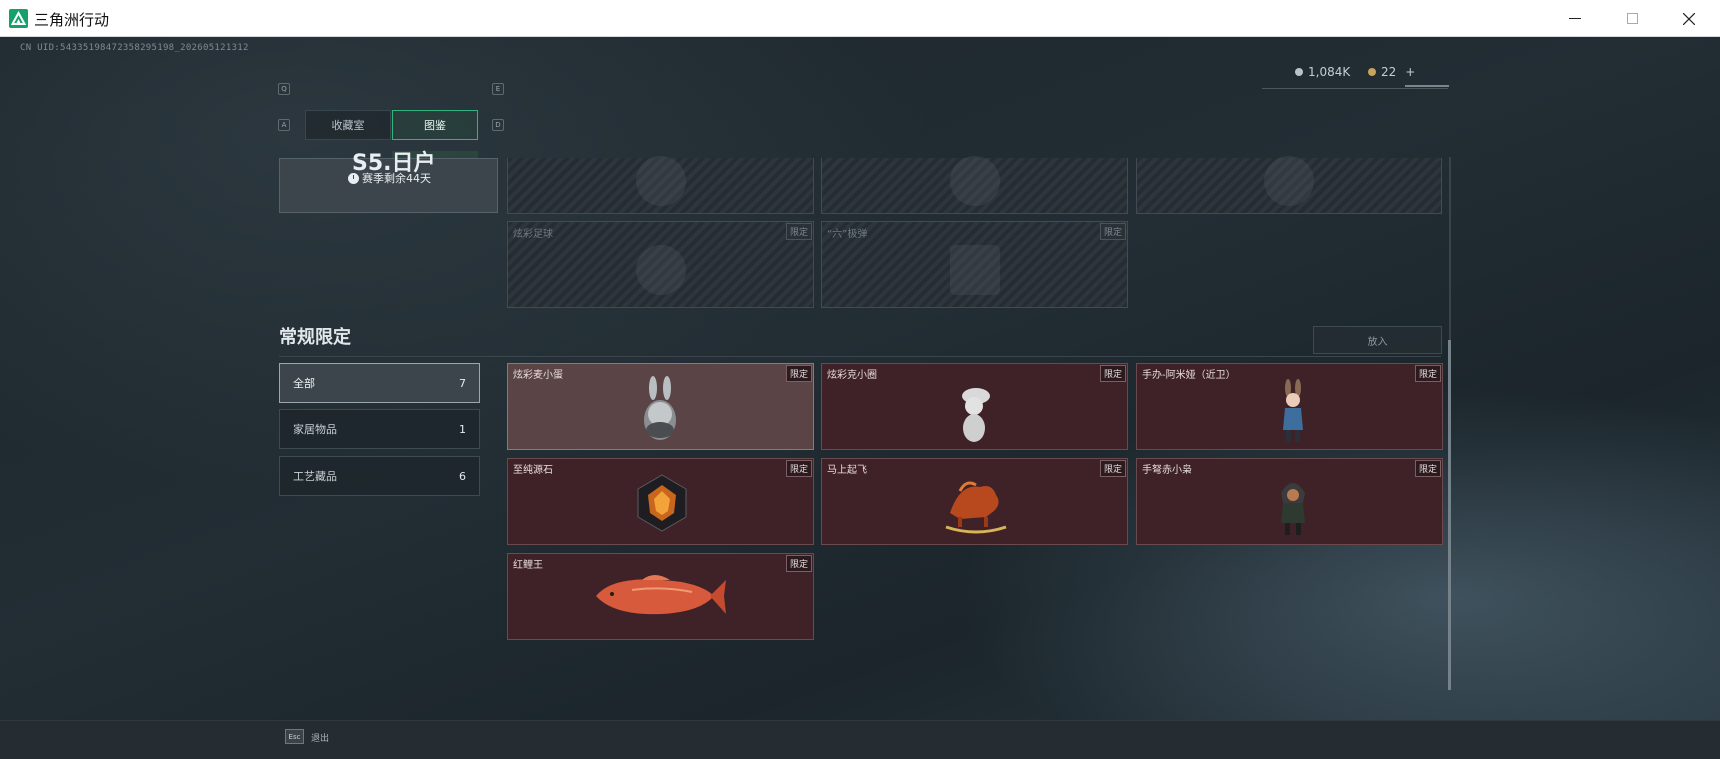 This screenshot has height=759, width=1720. Describe the element at coordinates (1372, 72) in the screenshot. I see `gold-coin-icon` at that location.